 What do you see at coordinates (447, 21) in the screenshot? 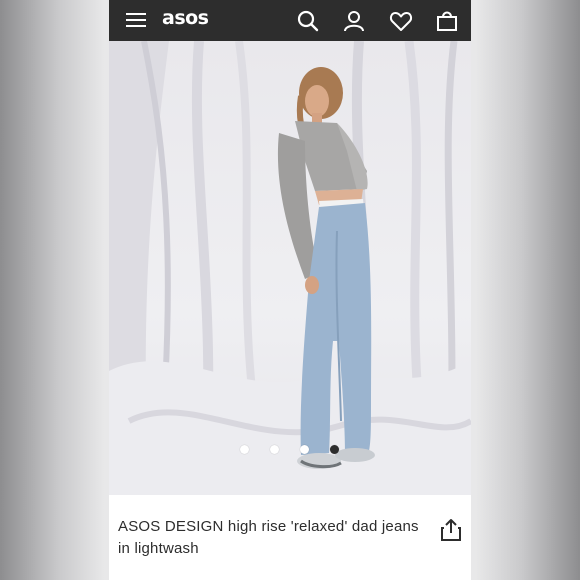
I see `bag-icon` at bounding box center [447, 21].